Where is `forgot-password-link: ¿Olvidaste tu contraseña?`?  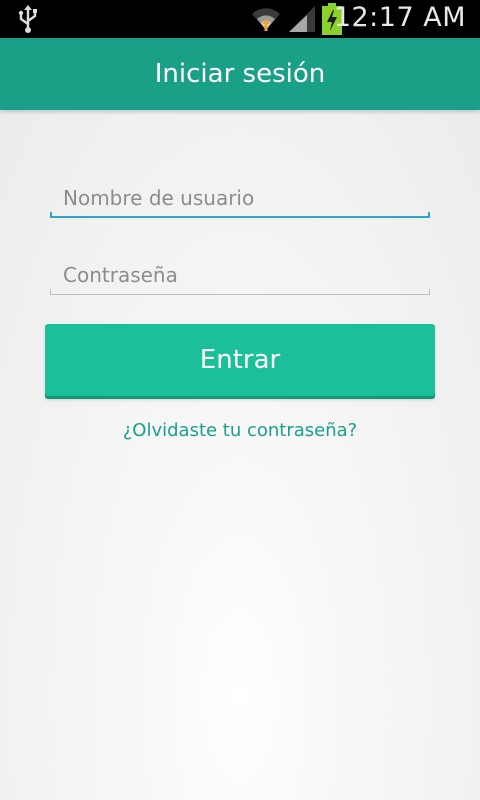
forgot-password-link: ¿Olvidaste tu contraseña? is located at coordinates (240, 430).